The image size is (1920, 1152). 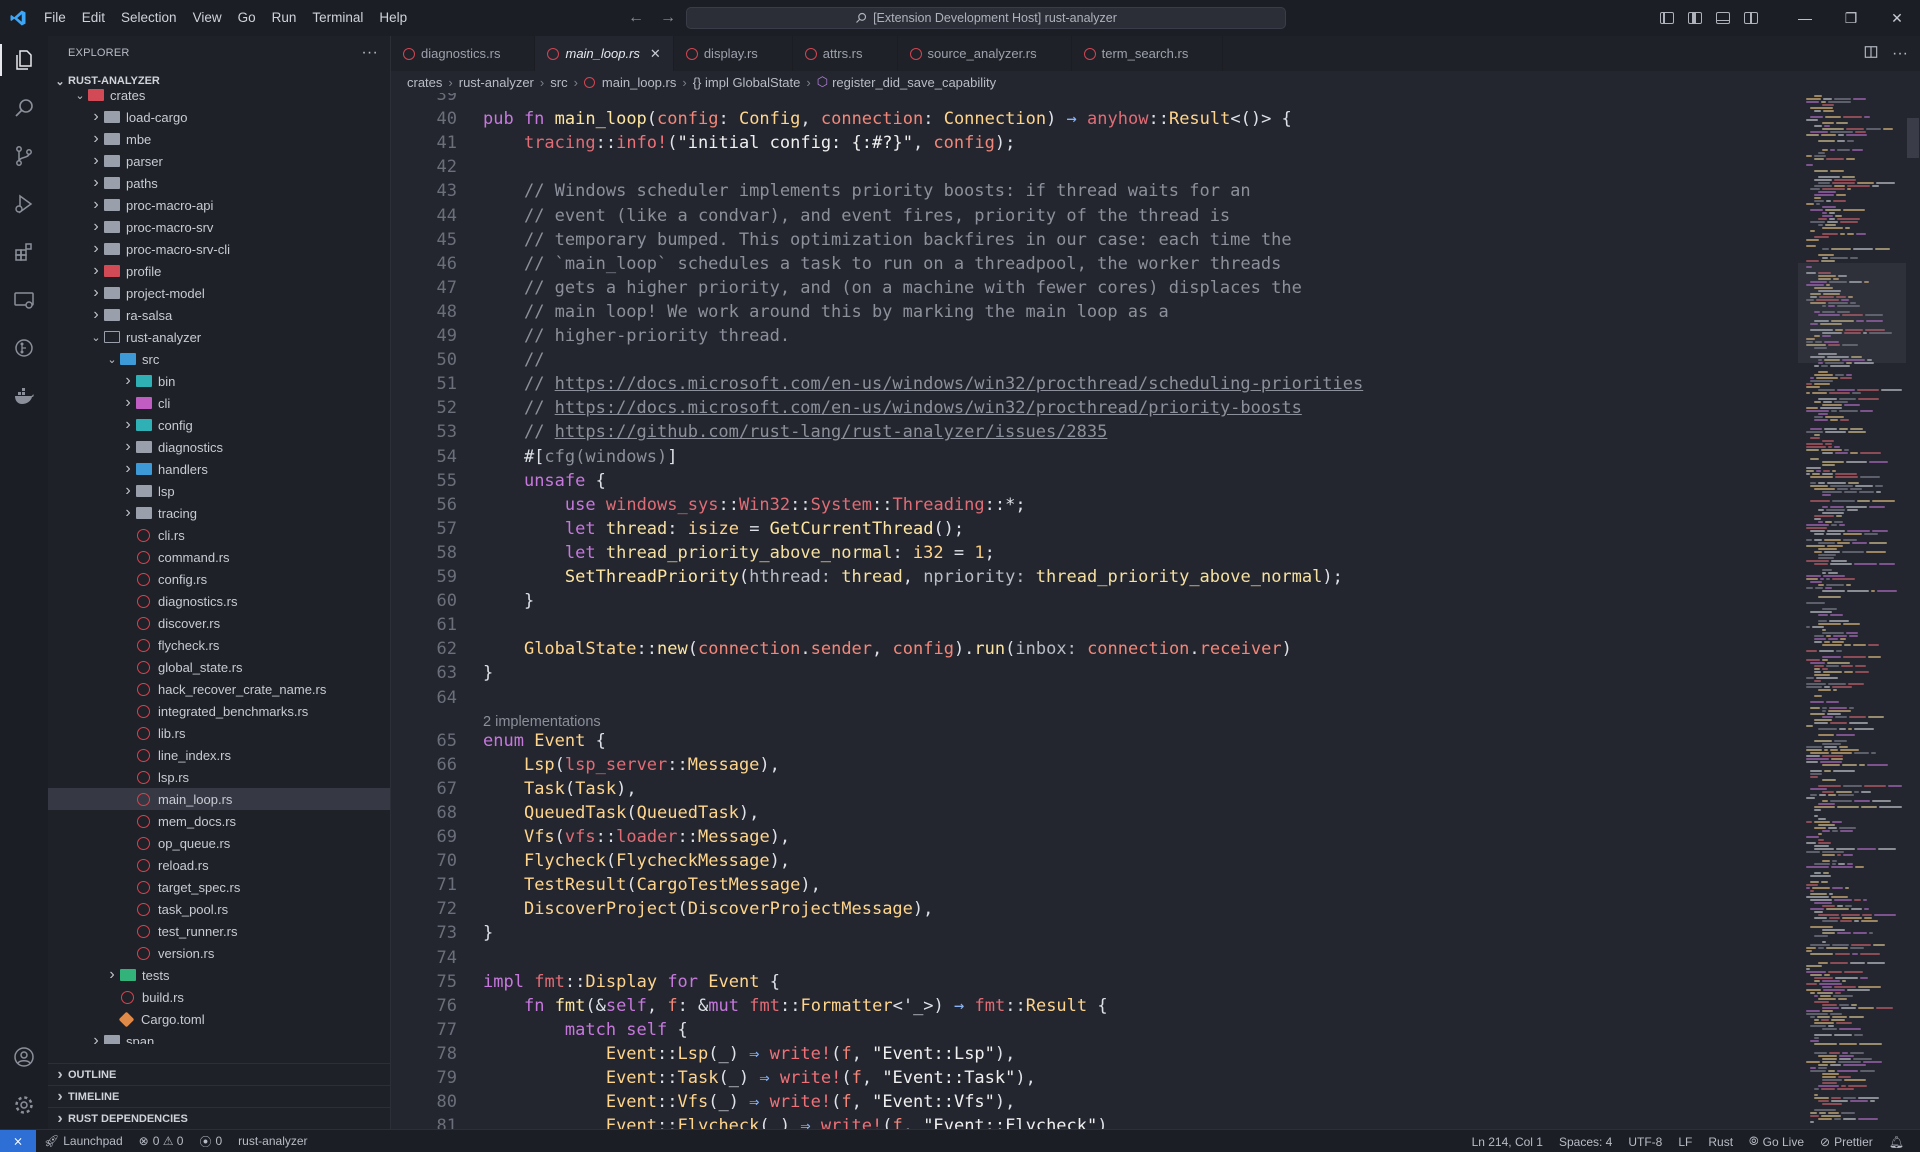 What do you see at coordinates (219, 403) in the screenshot?
I see `tree-item-cli: › cli` at bounding box center [219, 403].